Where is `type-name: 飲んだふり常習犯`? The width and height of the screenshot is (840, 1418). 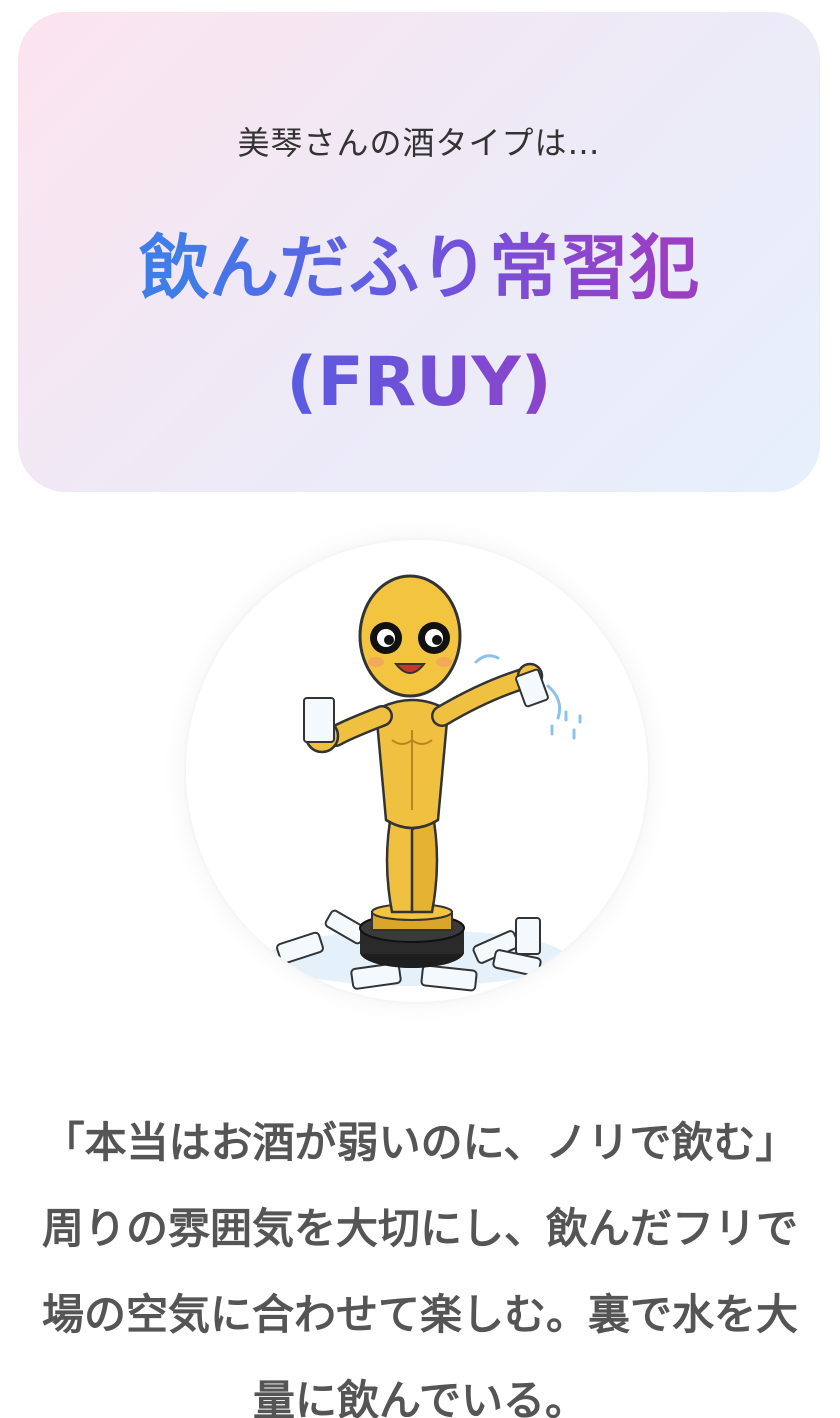 type-name: 飲んだふり常習犯 is located at coordinates (419, 268).